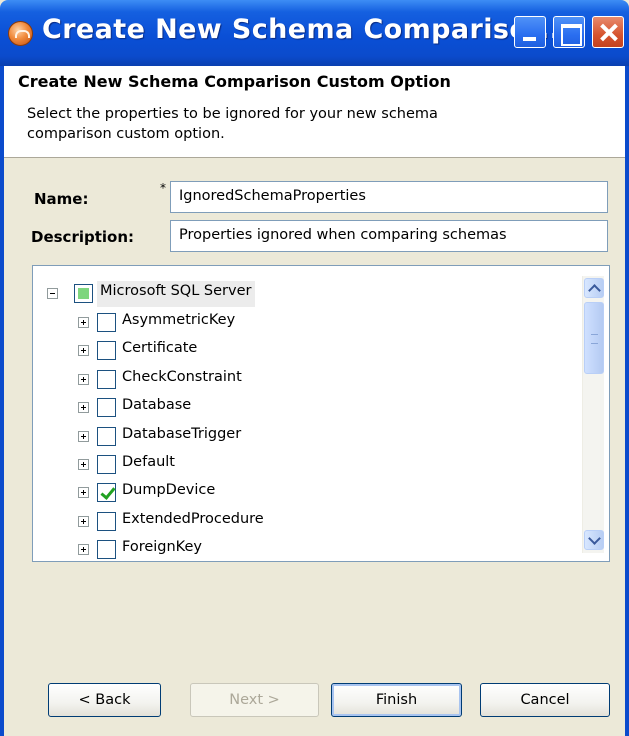 This screenshot has height=736, width=629. What do you see at coordinates (176, 294) in the screenshot?
I see `tree-root-label: Microsoft SQL Server` at bounding box center [176, 294].